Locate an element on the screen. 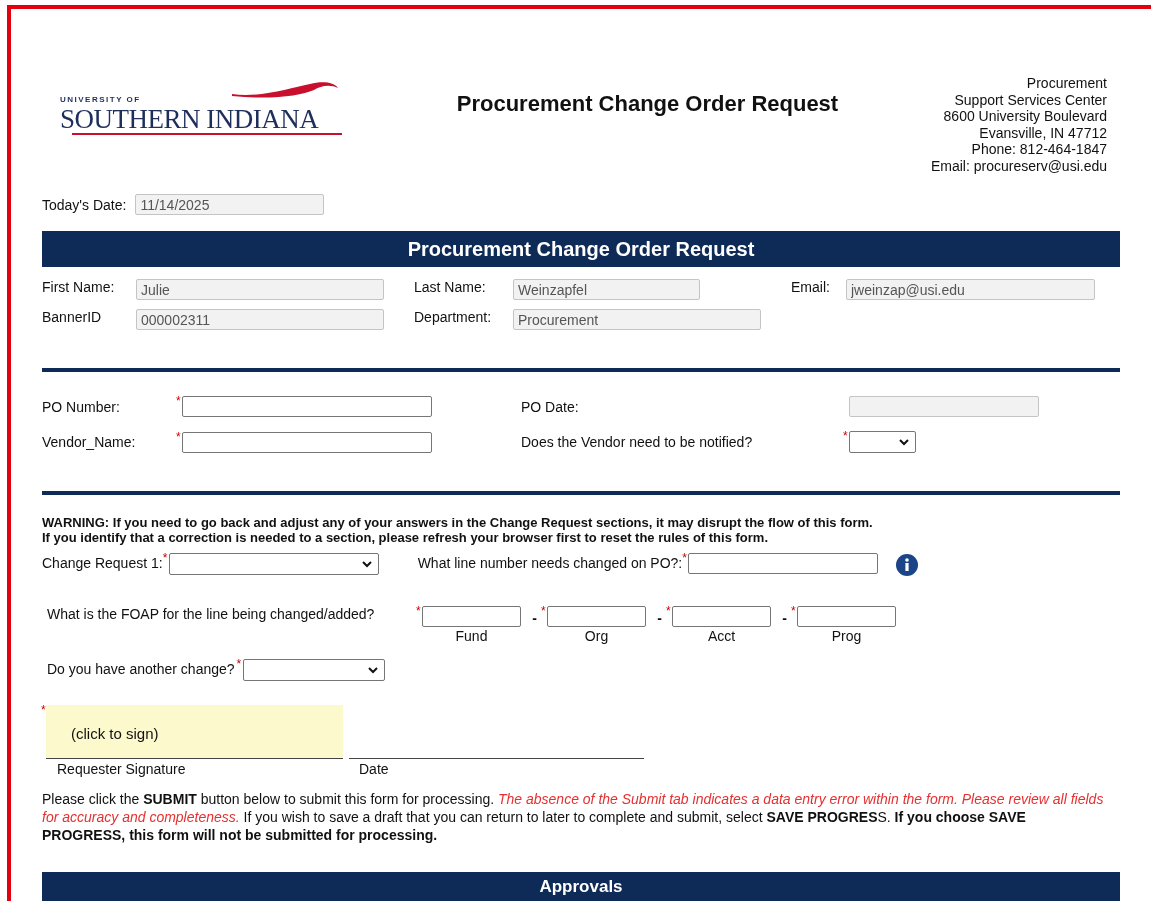 This screenshot has width=1151, height=905. logo-text: SOUTHERN INDIANA is located at coordinates (189, 119).